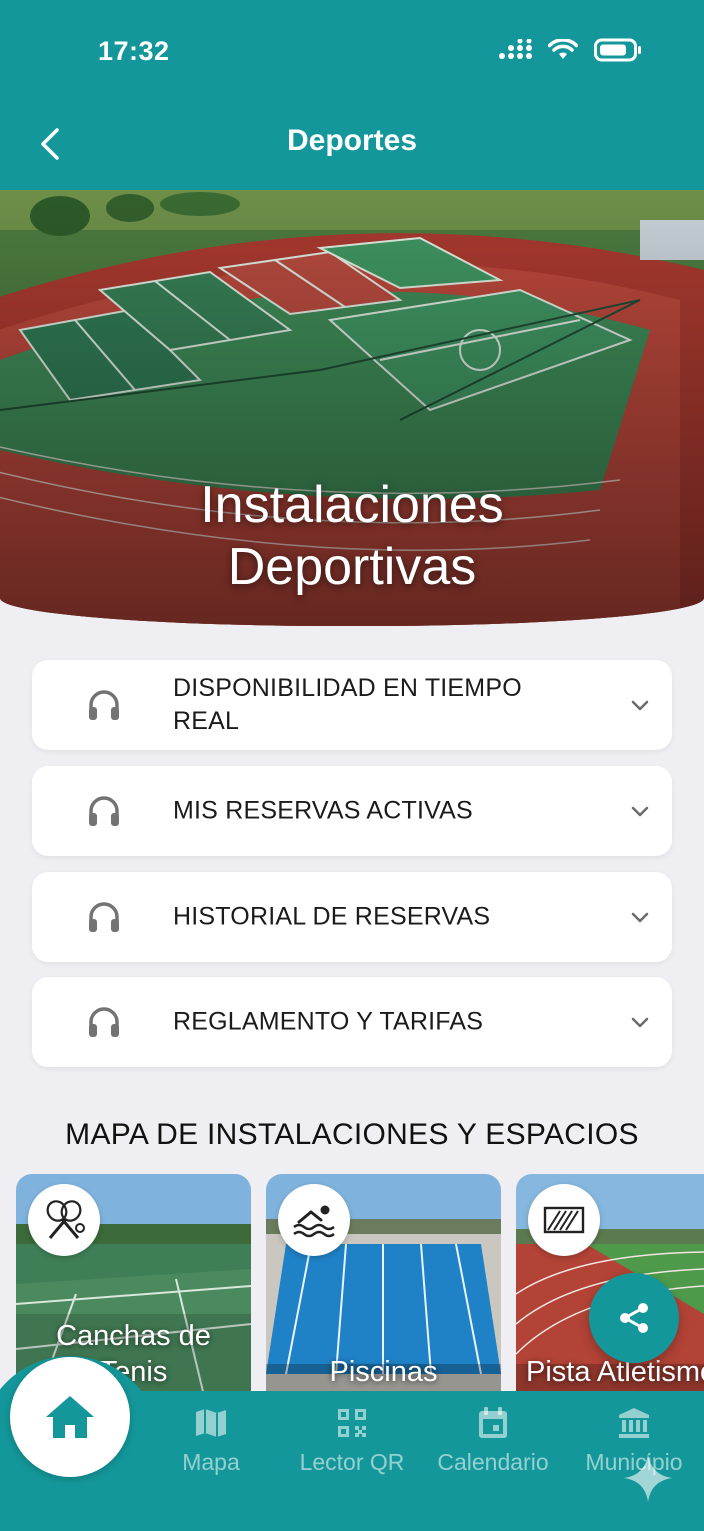  I want to click on pool-badge, so click(314, 1220).